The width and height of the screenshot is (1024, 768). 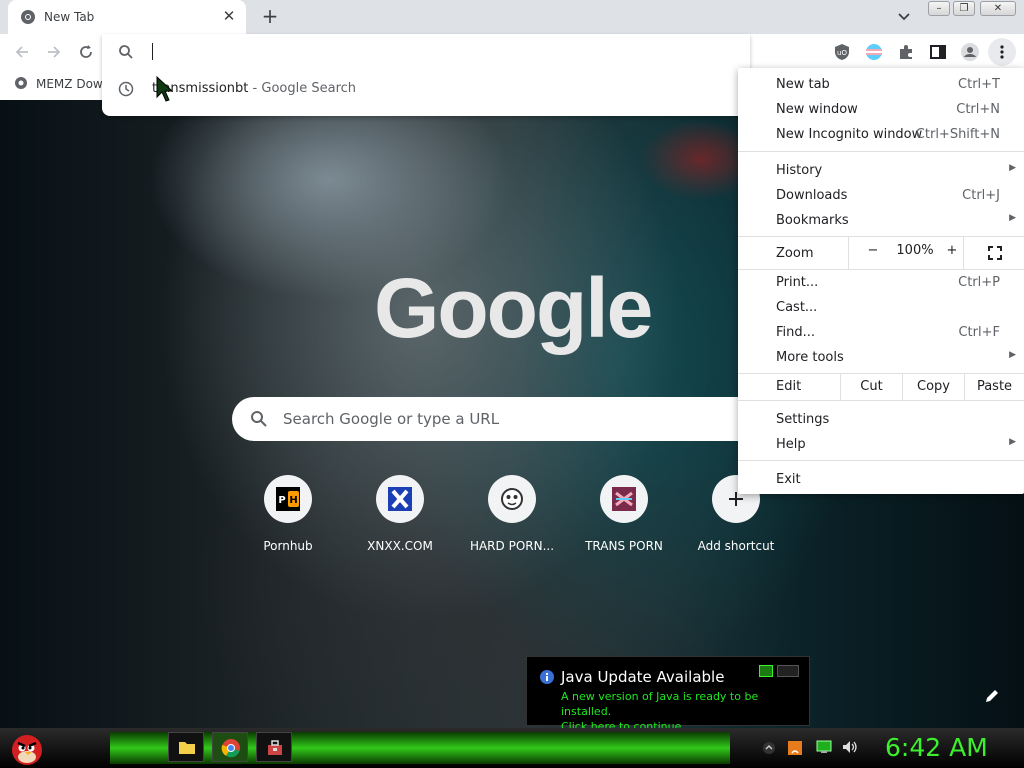 I want to click on menu-button, so click(x=1002, y=52).